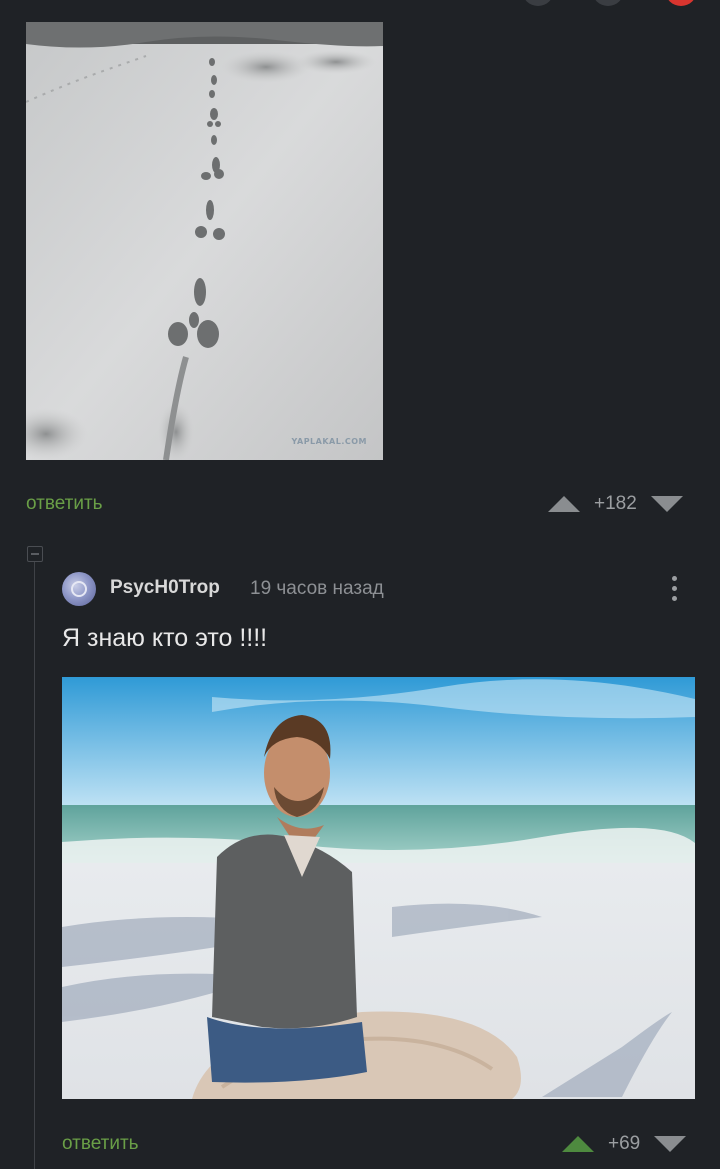 The height and width of the screenshot is (1169, 720). I want to click on comment-vote-controls: +69, so click(624, 1144).